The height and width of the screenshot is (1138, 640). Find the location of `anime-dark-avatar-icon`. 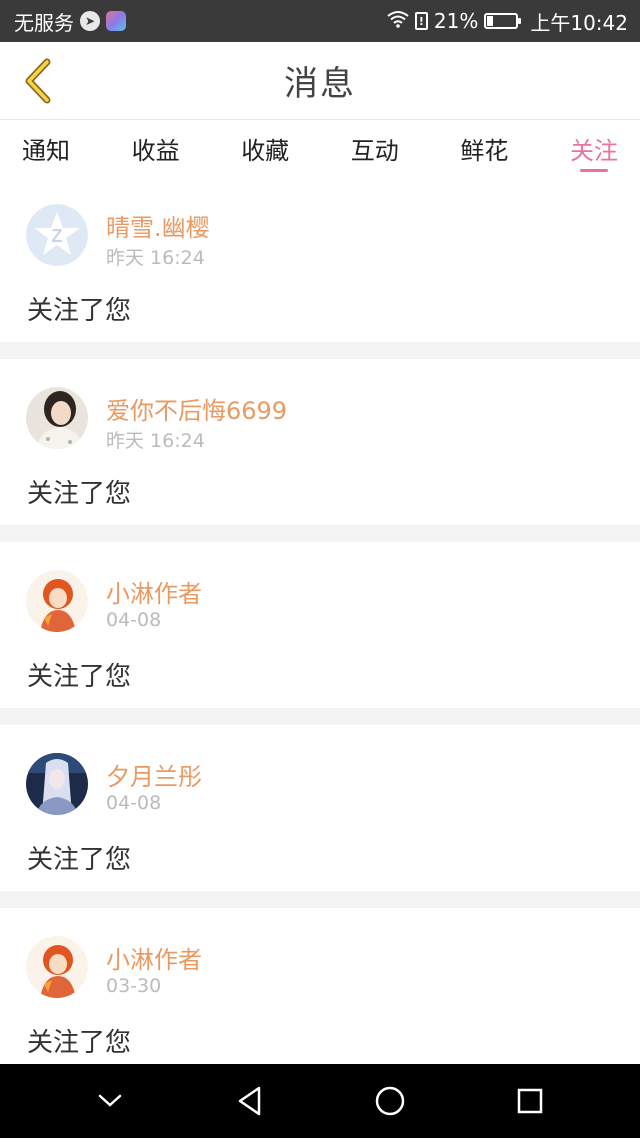

anime-dark-avatar-icon is located at coordinates (57, 784).